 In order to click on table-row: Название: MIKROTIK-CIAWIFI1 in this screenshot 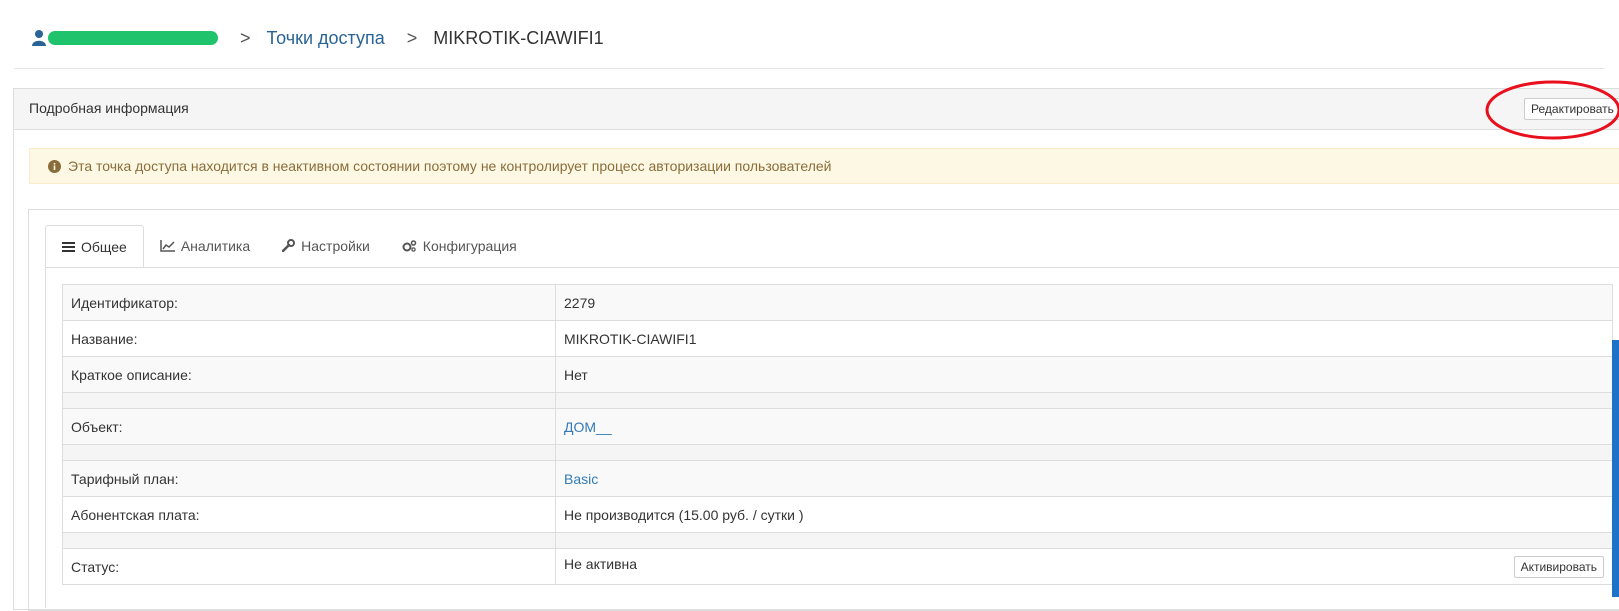, I will do `click(837, 338)`.